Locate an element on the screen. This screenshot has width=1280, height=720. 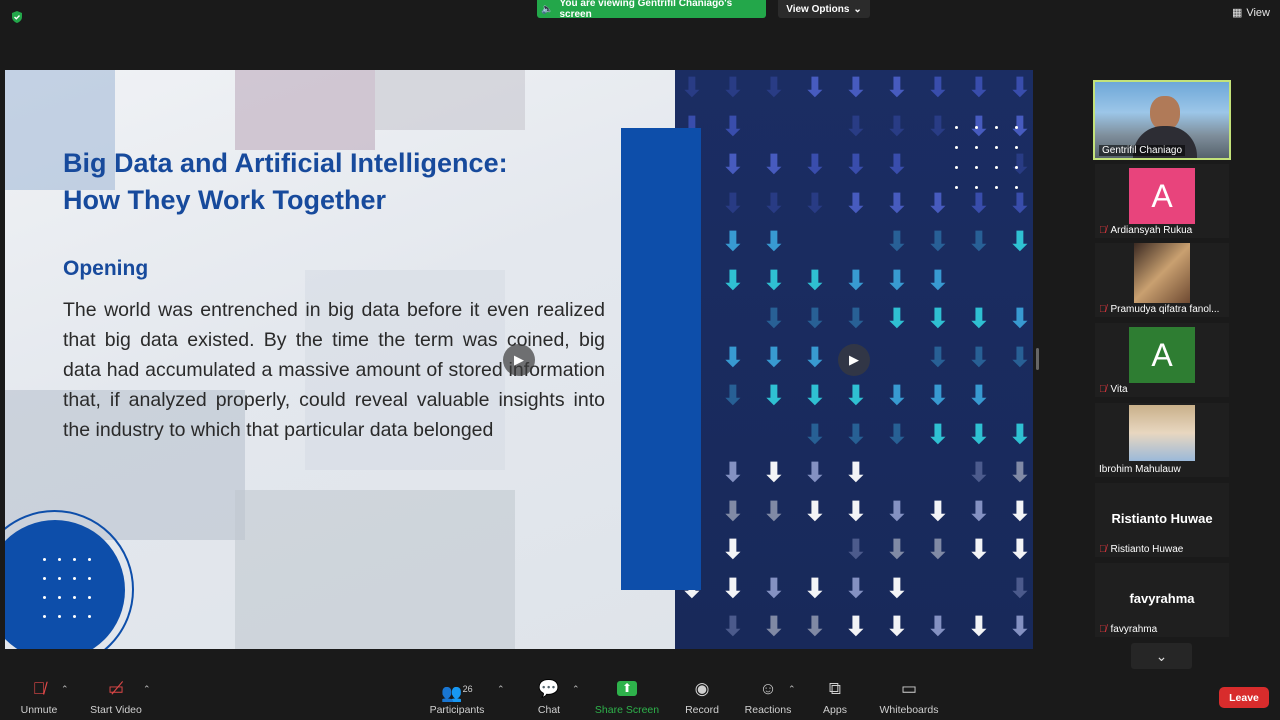
participant-tile-active-speaker: Gentrifil Chaniago is located at coordinates (1162, 120).